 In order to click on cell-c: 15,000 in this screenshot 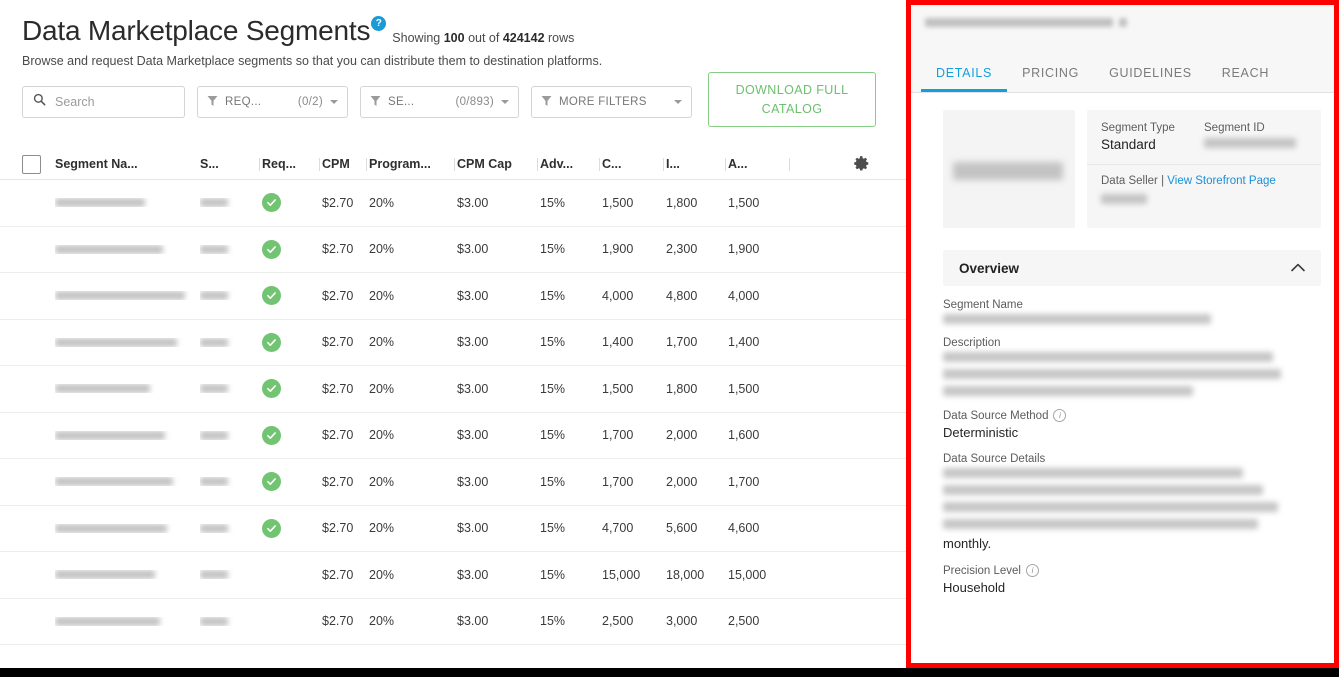, I will do `click(621, 574)`.